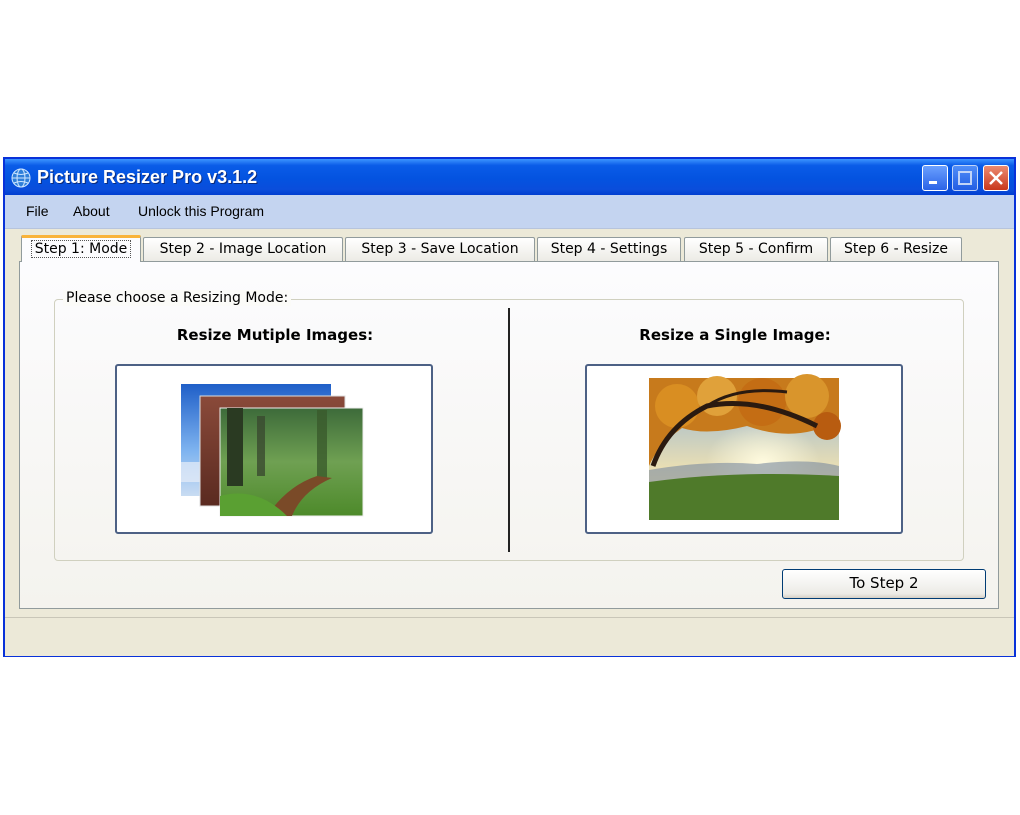 The width and height of the screenshot is (1020, 815). I want to click on close-button, so click(996, 178).